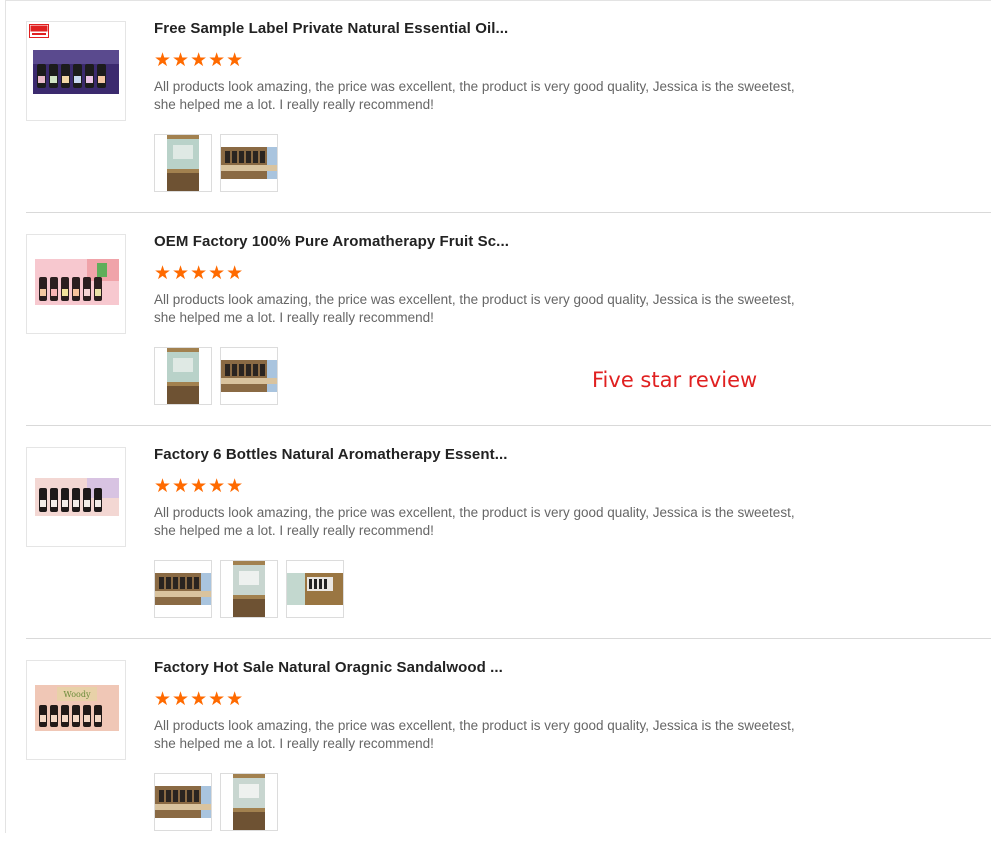  I want to click on package-photo-image, so click(315, 589).